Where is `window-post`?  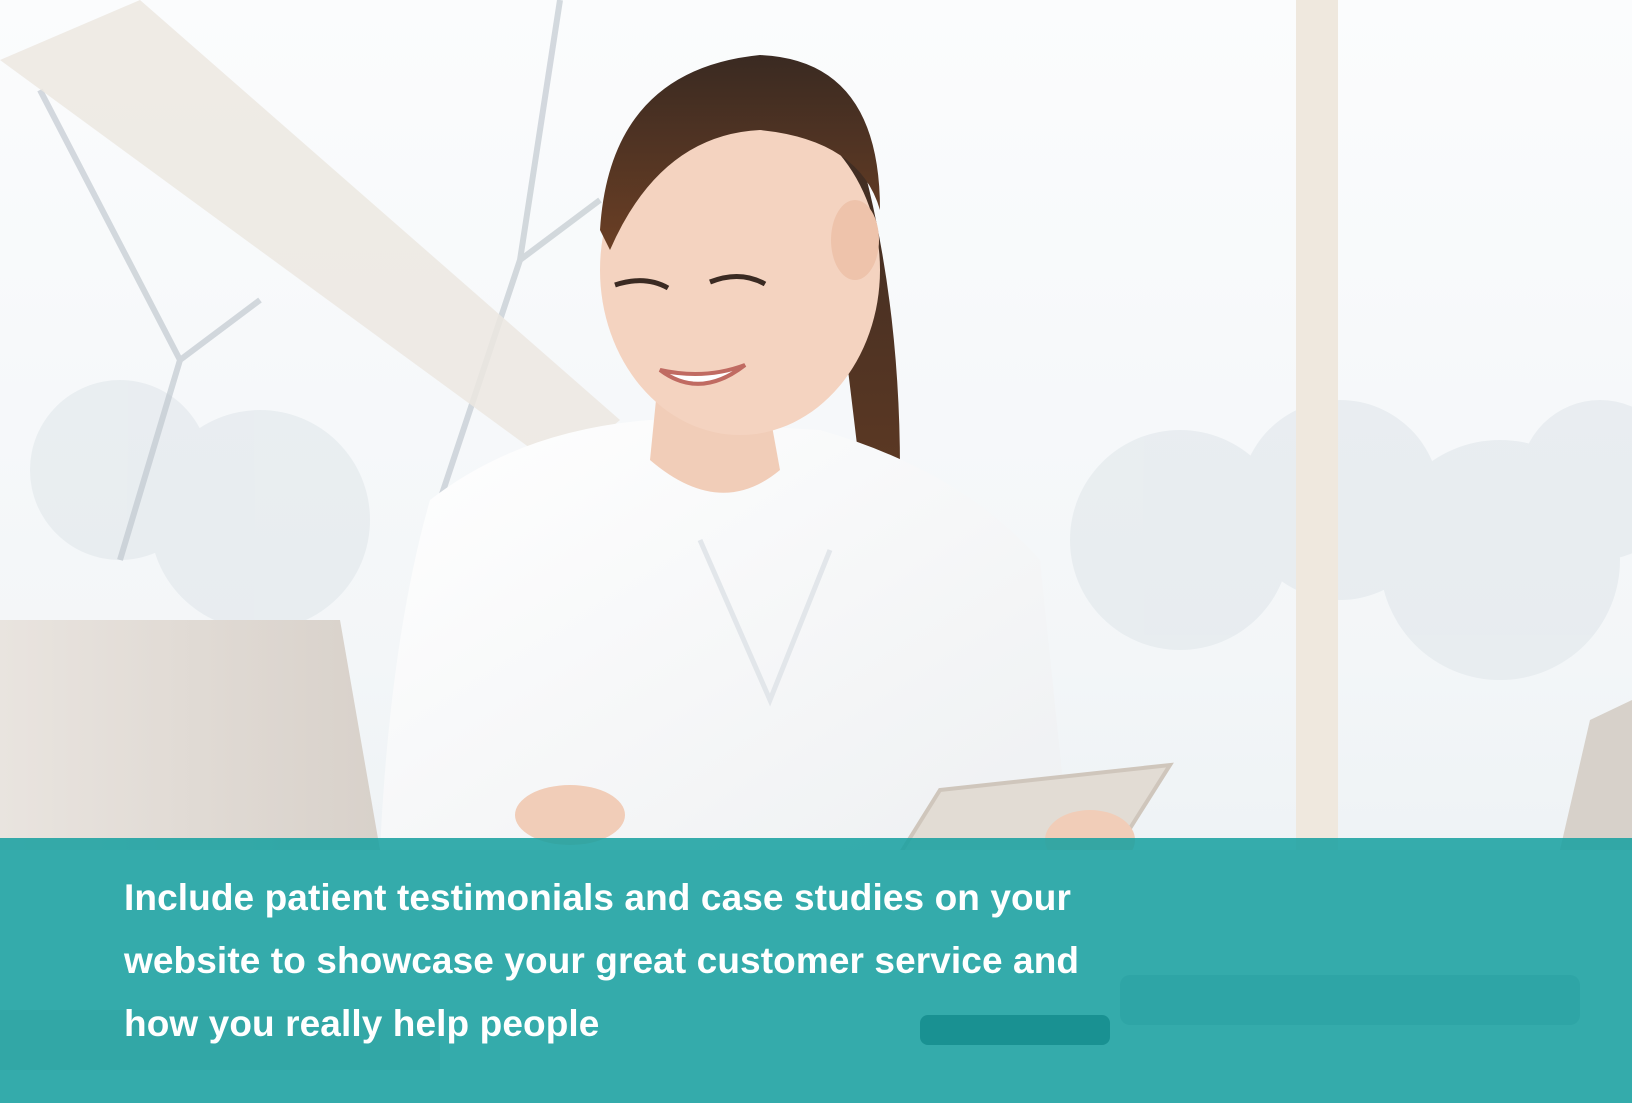
window-post is located at coordinates (1317, 425).